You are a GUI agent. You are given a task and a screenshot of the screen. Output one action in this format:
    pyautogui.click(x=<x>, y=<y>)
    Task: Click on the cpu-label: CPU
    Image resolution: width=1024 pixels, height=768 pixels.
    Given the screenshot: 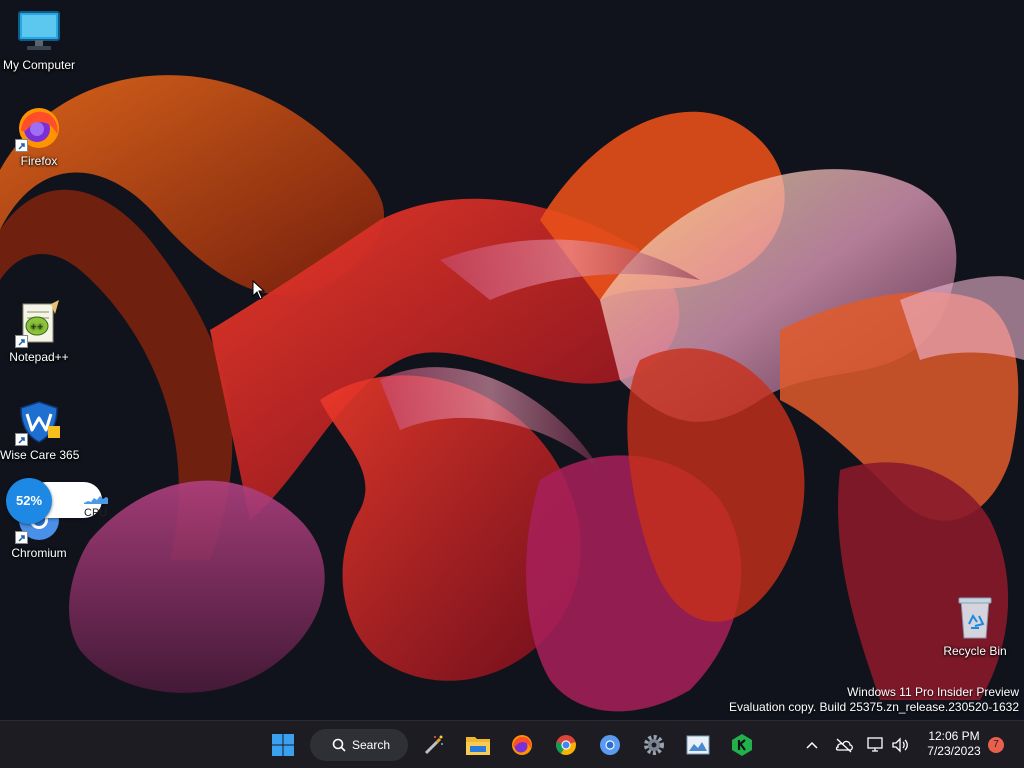 What is the action you would take?
    pyautogui.click(x=96, y=513)
    